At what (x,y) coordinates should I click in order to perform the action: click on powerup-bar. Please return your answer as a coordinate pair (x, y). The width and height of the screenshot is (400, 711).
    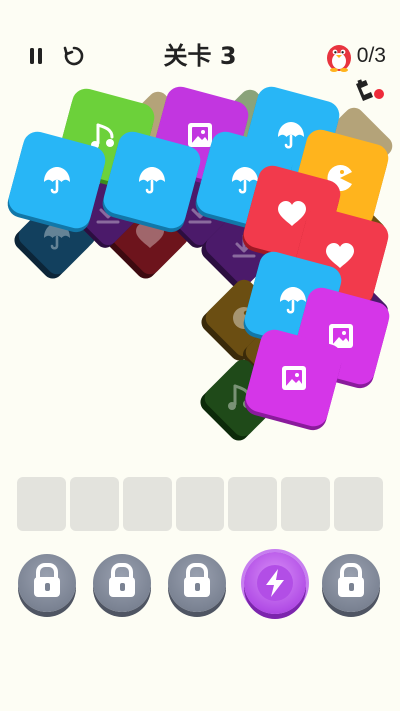
    Looking at the image, I should click on (200, 588).